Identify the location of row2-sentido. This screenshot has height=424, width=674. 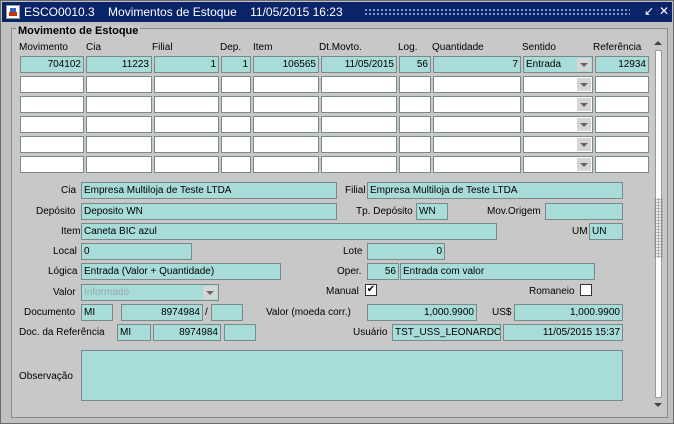
(558, 84).